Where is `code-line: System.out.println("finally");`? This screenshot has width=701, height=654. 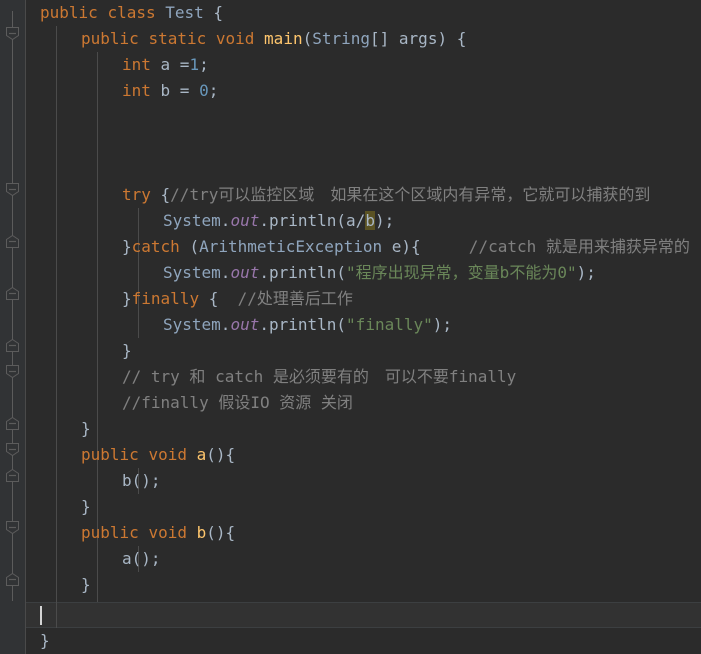 code-line: System.out.println("finally"); is located at coordinates (307, 325).